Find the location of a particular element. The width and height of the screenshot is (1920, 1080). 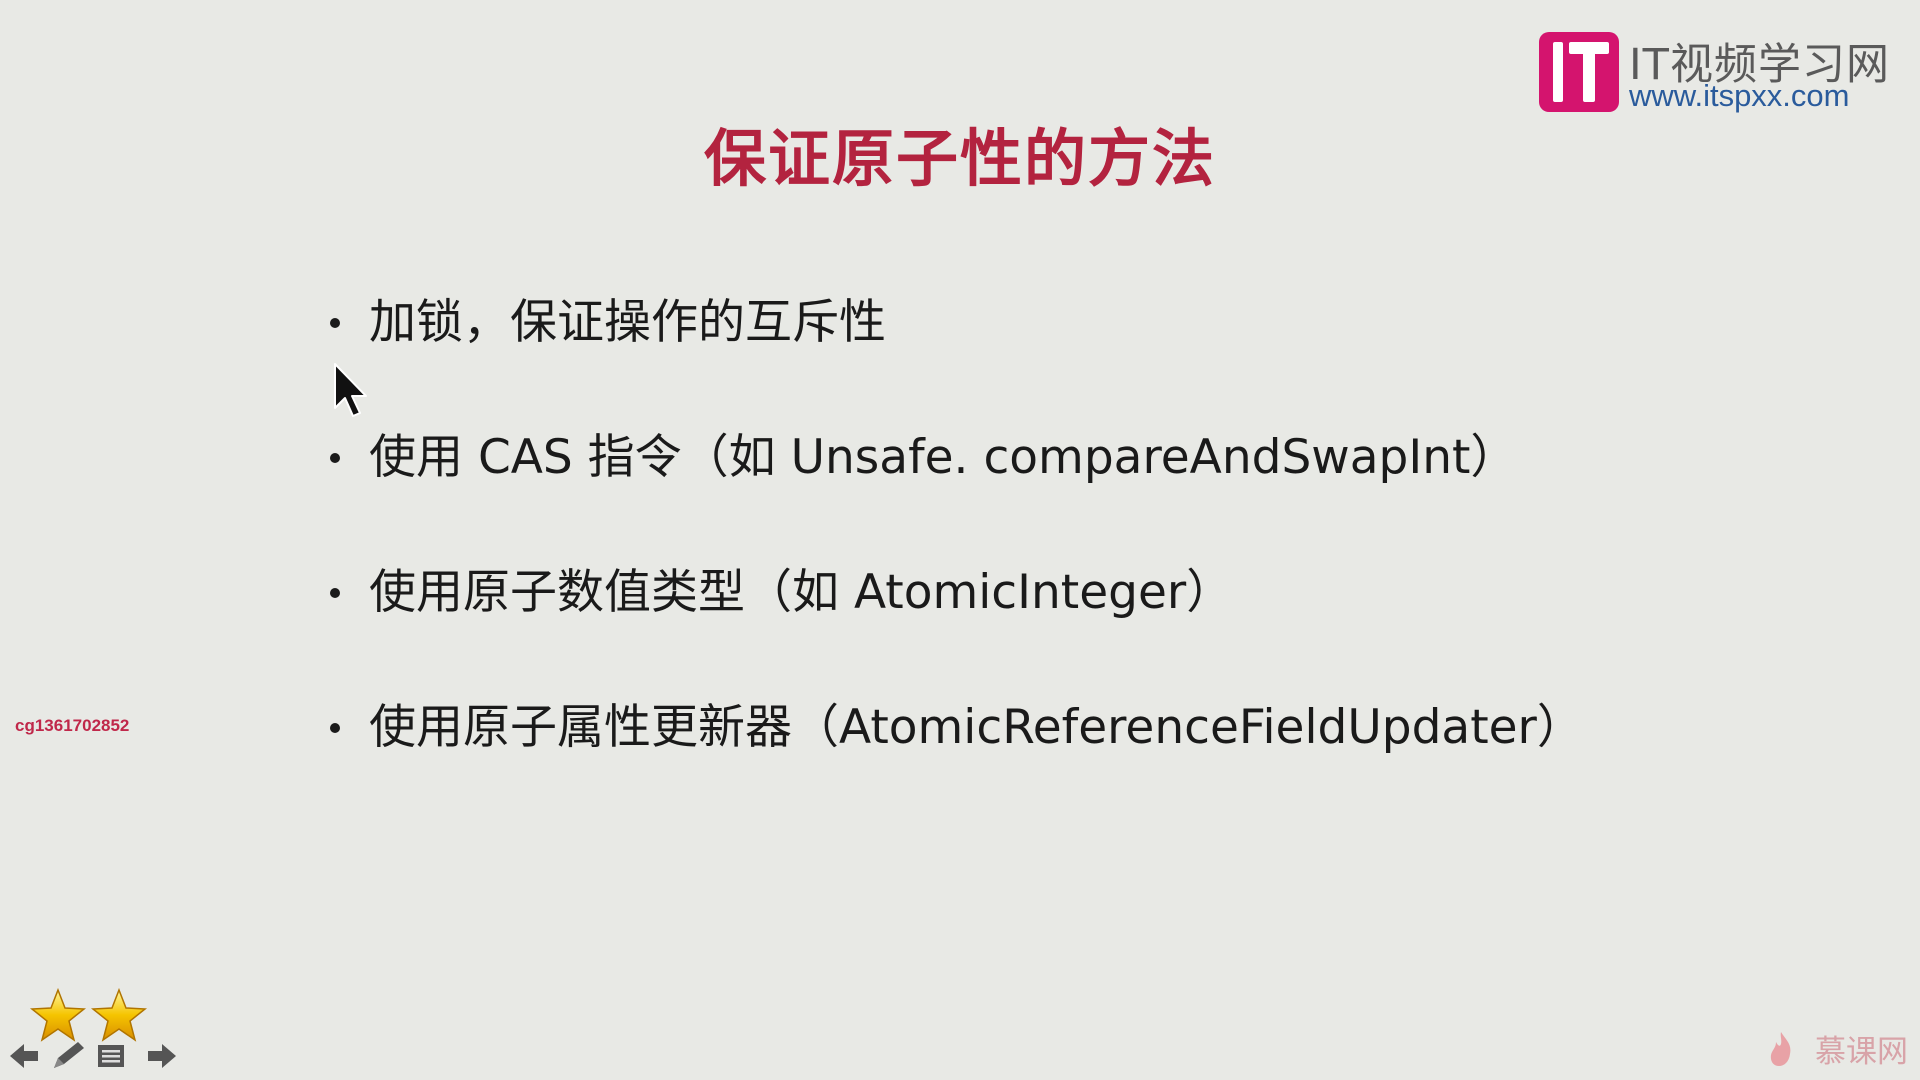

mouse-cursor-icon is located at coordinates (350, 390).